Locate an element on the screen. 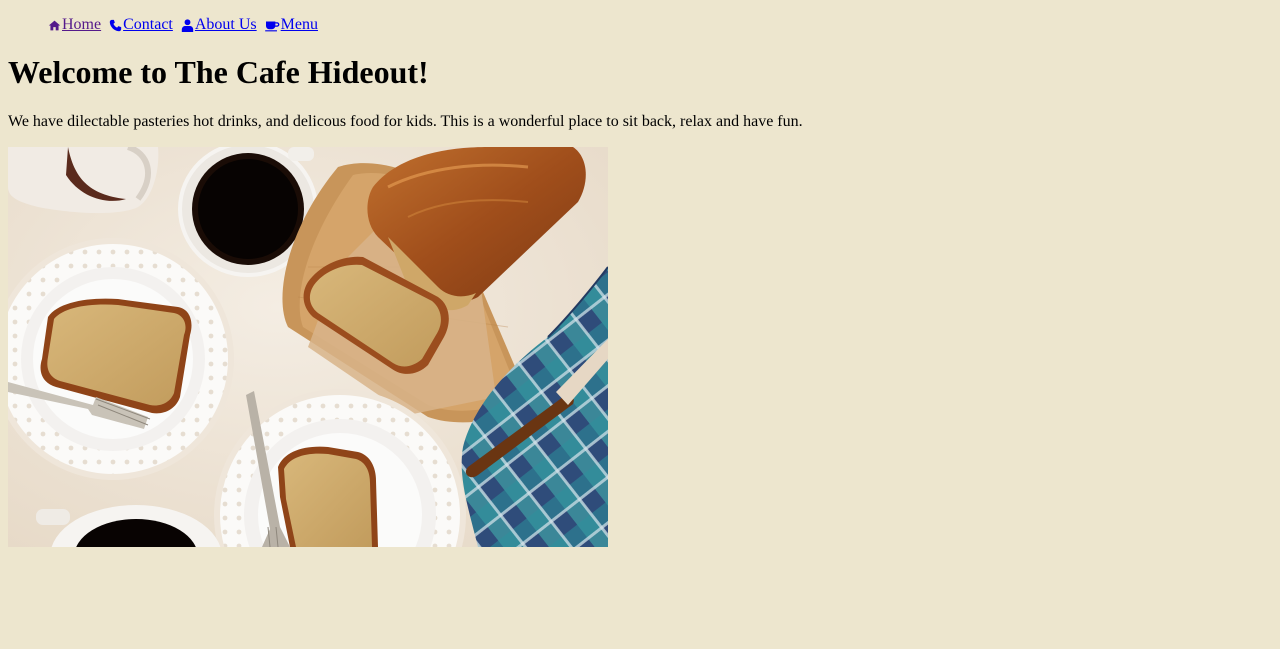  nav-link-contact-label: Contact is located at coordinates (148, 24).